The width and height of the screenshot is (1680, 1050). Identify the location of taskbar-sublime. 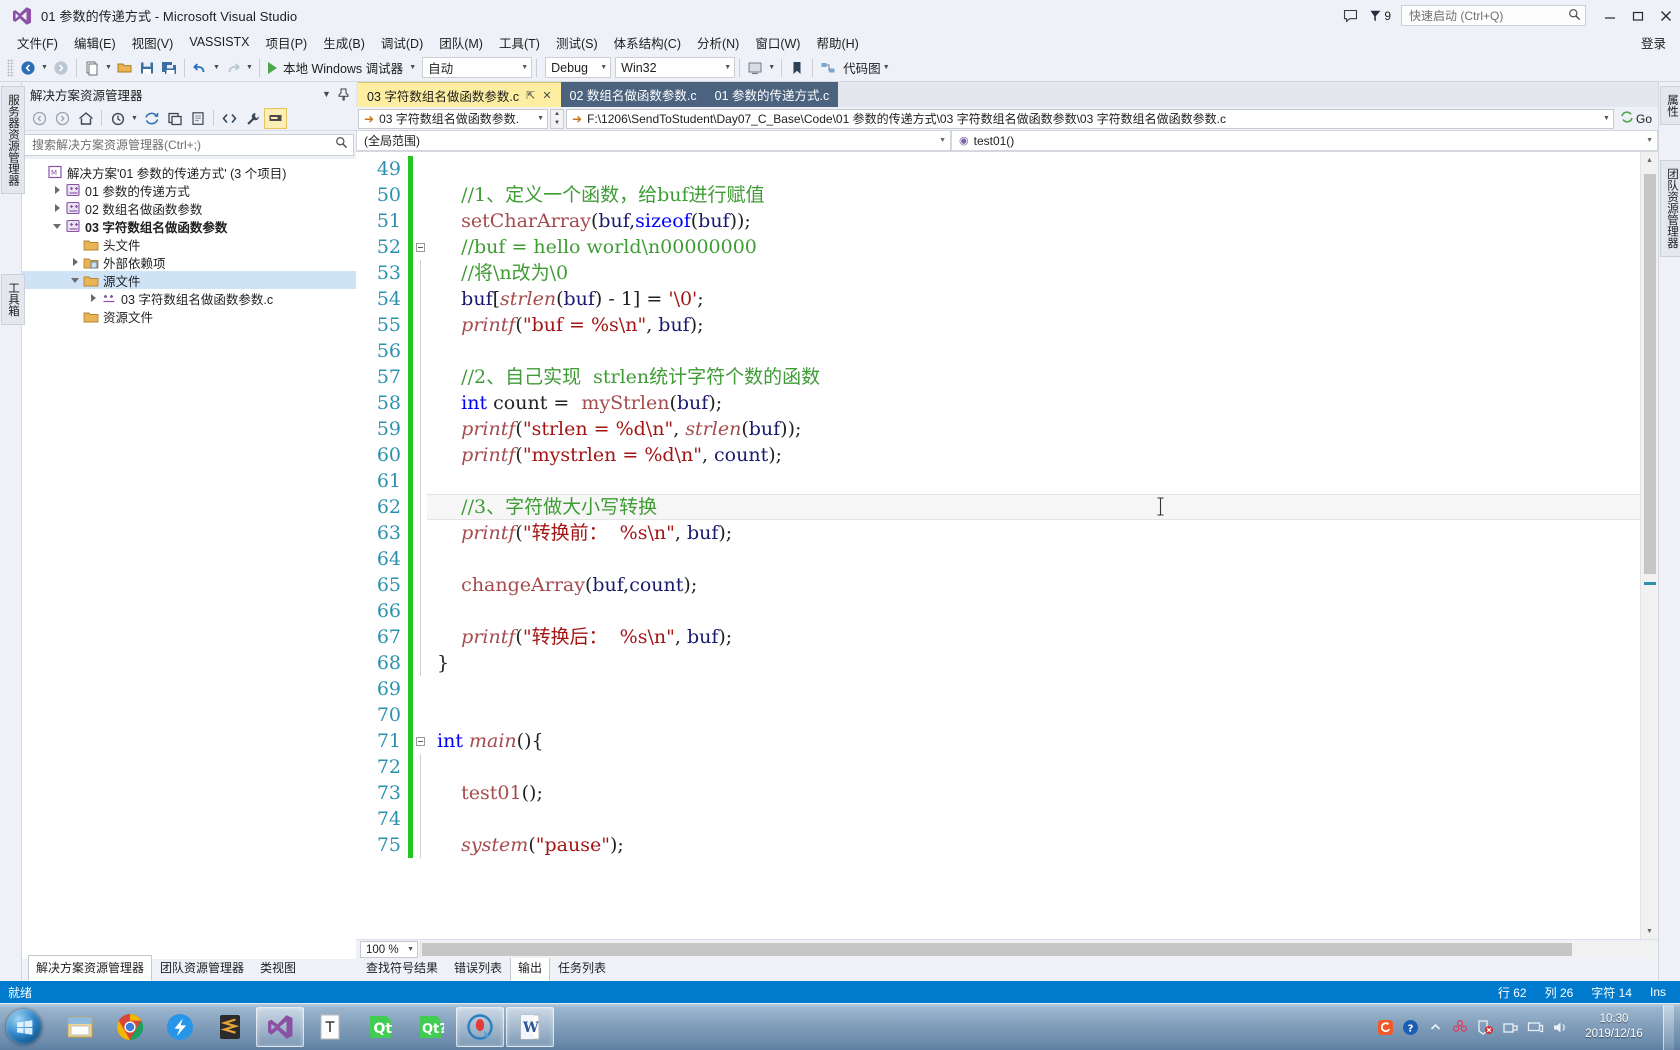
(230, 1027).